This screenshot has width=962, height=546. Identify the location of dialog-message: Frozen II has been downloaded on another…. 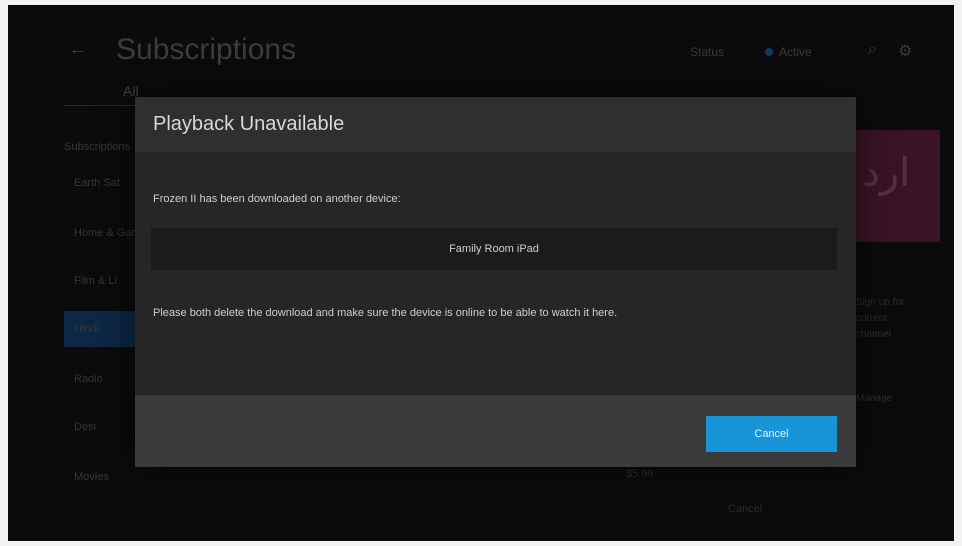
(277, 199).